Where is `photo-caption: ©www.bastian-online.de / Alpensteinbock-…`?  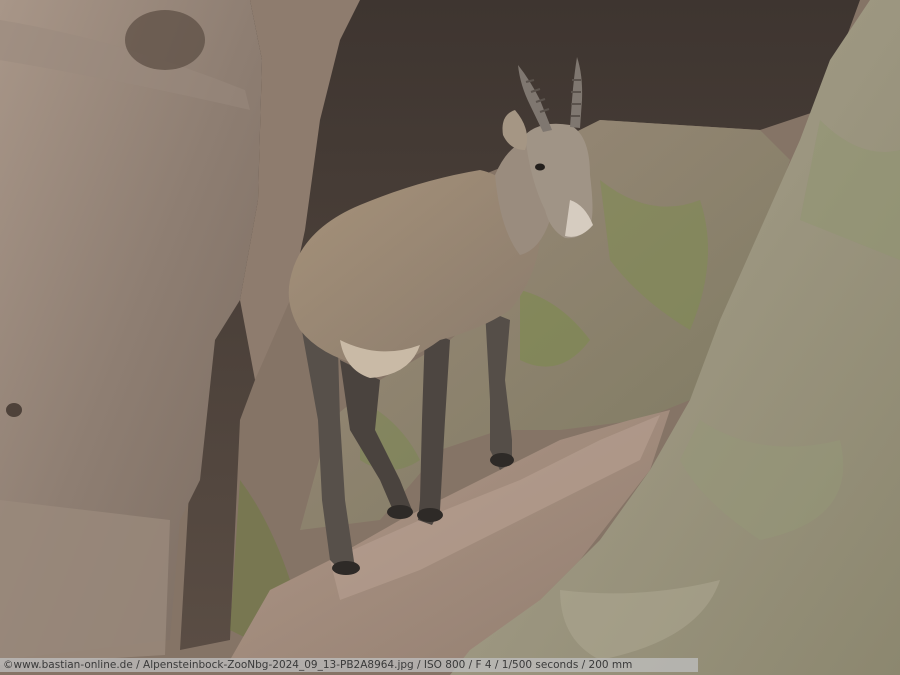
photo-caption: ©www.bastian-online.de / Alpensteinbock-… is located at coordinates (349, 665).